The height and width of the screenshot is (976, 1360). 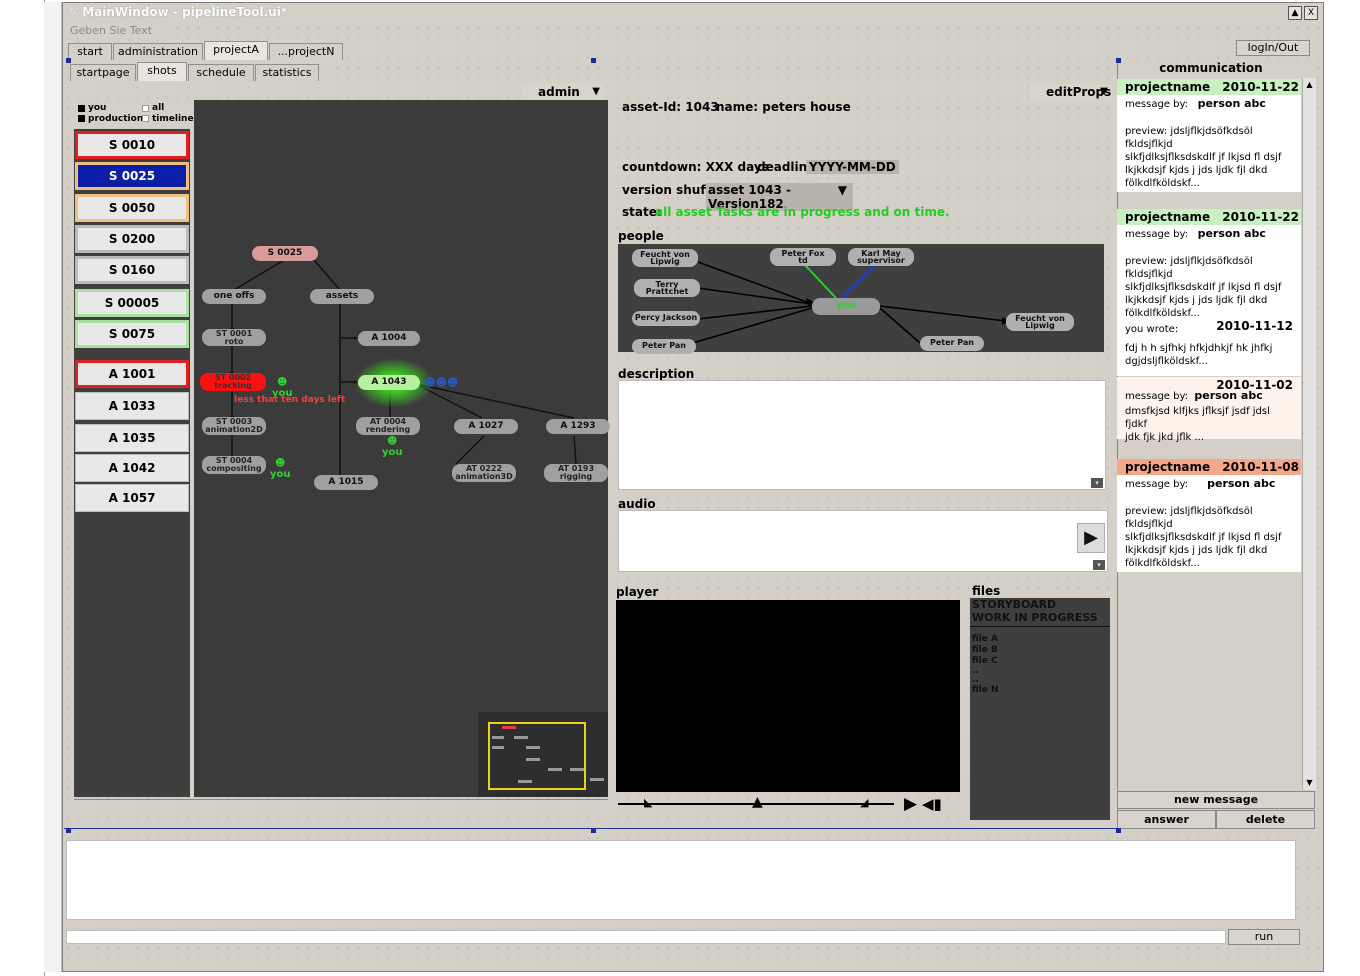 What do you see at coordinates (666, 318) in the screenshot?
I see `person-node-percy: Percy Jackson` at bounding box center [666, 318].